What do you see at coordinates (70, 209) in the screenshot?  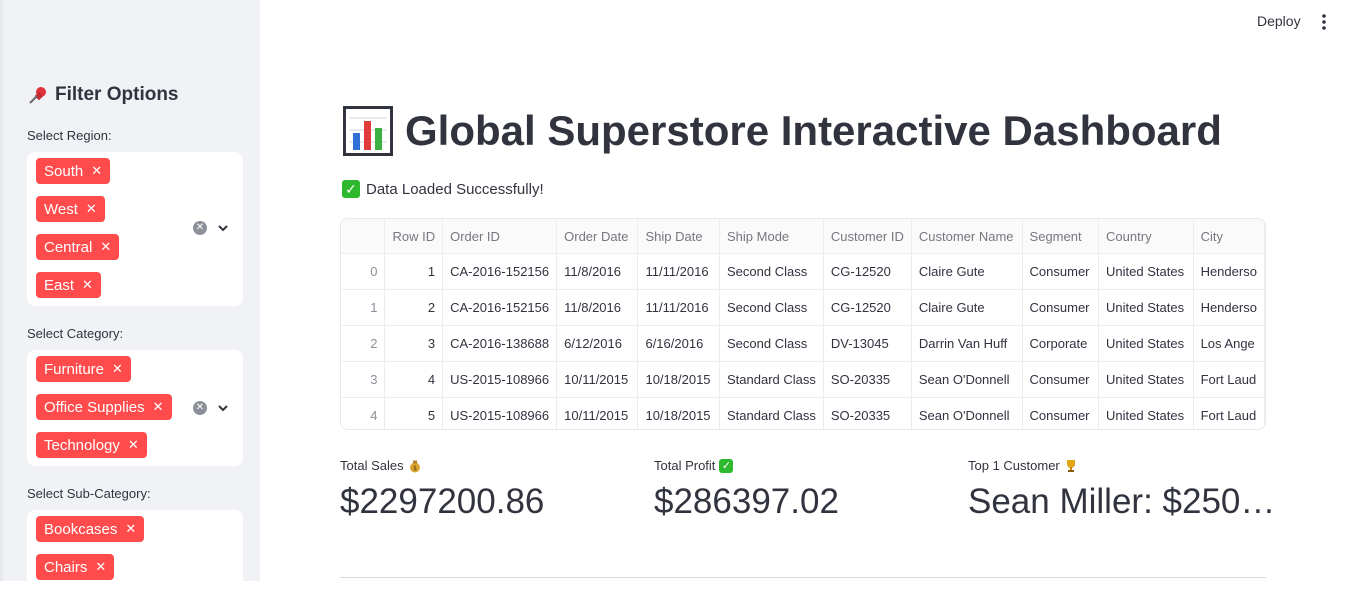 I see `tag-west: West ✕` at bounding box center [70, 209].